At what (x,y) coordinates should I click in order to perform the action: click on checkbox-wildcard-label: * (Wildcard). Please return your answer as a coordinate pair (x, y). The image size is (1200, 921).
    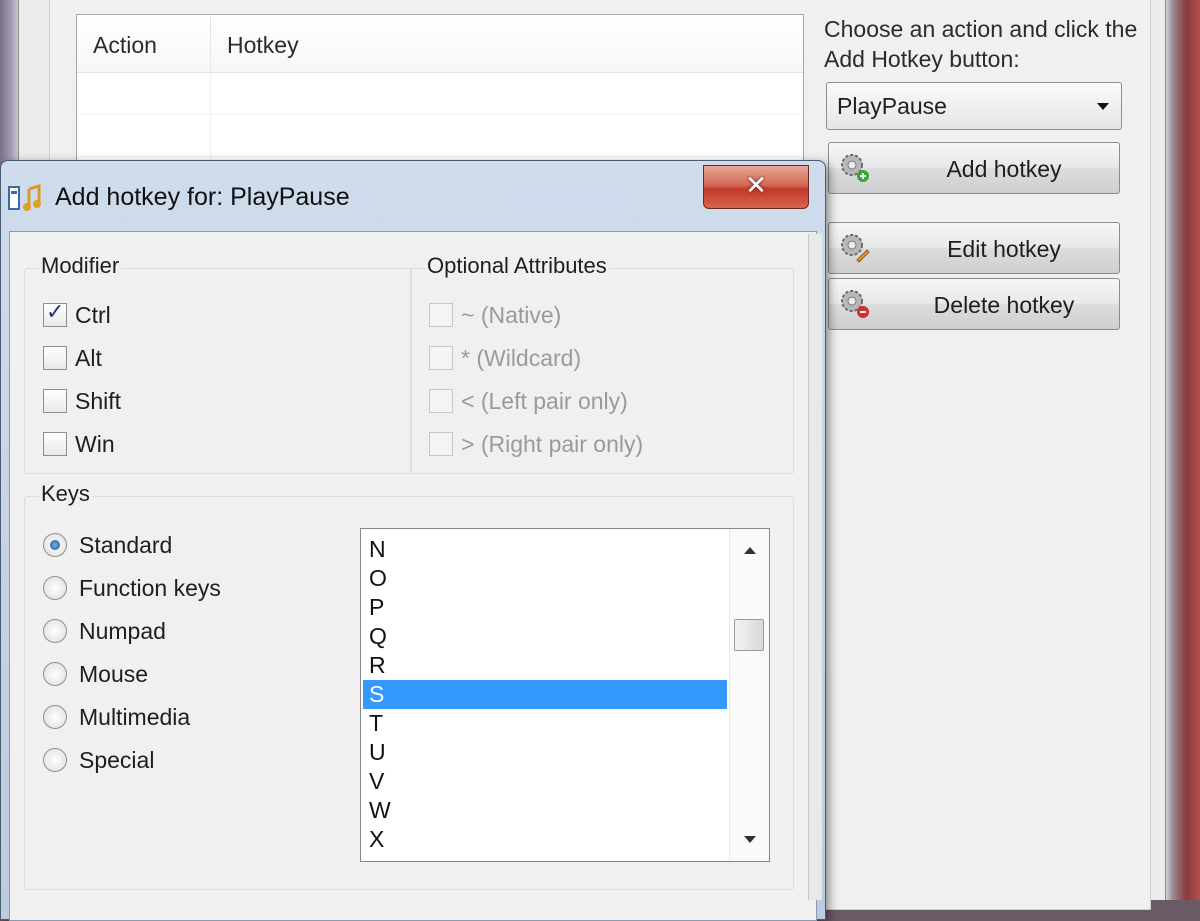
    Looking at the image, I should click on (521, 357).